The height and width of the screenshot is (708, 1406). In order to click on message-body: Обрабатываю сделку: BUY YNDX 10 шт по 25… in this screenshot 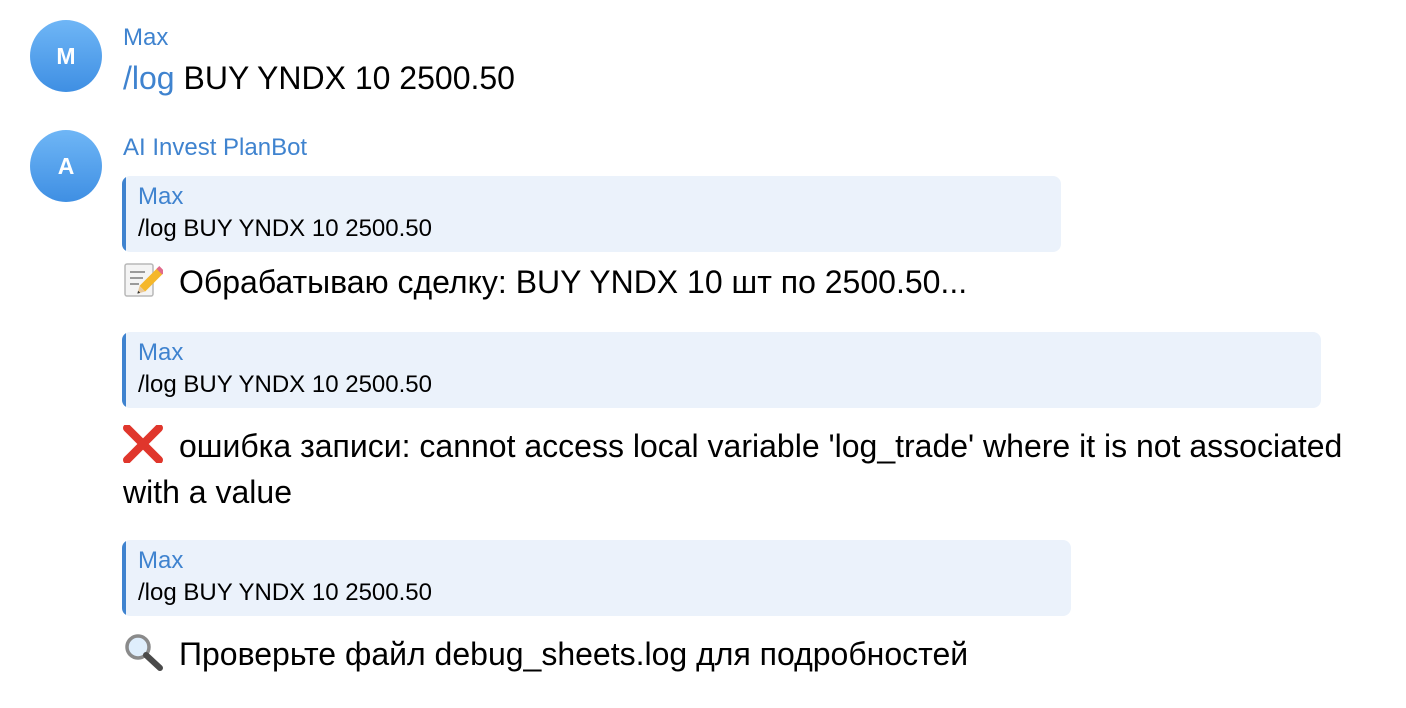, I will do `click(573, 282)`.